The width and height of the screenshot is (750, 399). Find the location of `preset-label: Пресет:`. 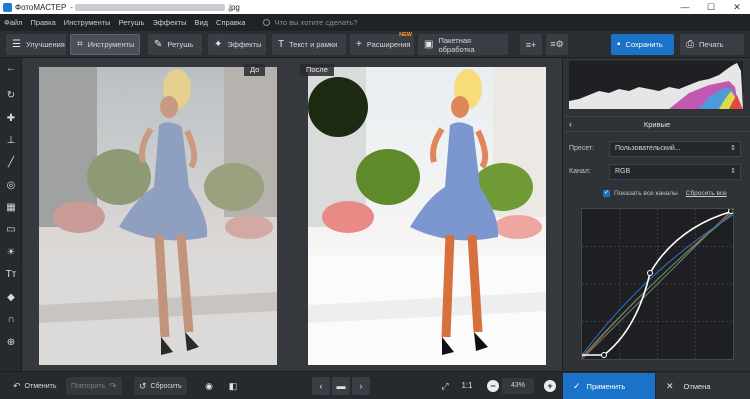

preset-label: Пресет: is located at coordinates (582, 148).